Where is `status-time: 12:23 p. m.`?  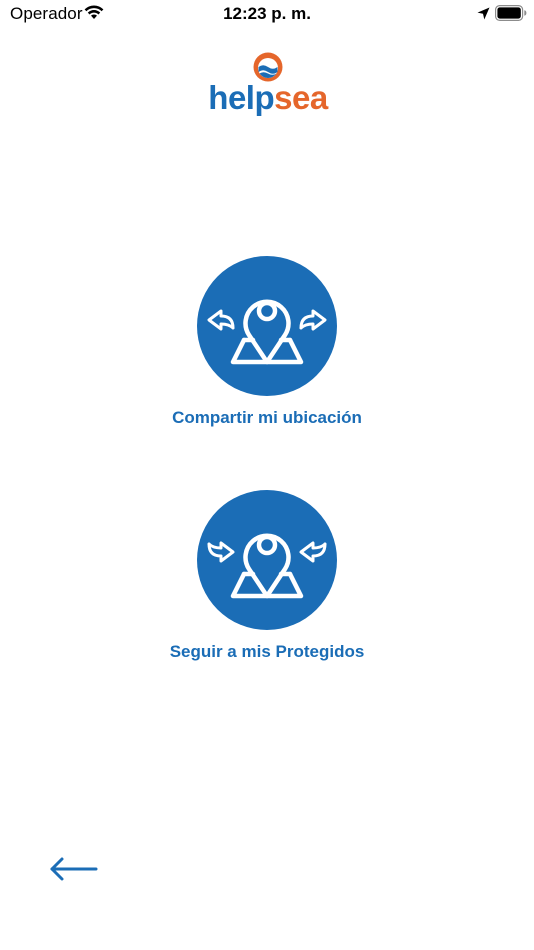 status-time: 12:23 p. m. is located at coordinates (267, 13).